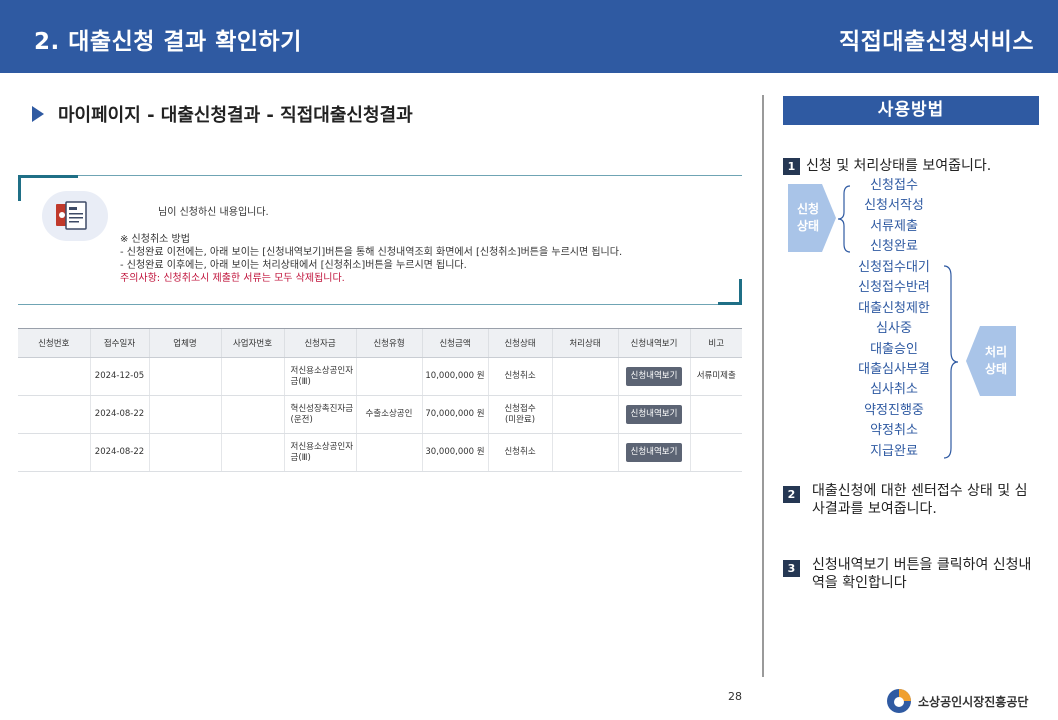  What do you see at coordinates (808, 217) in the screenshot?
I see `apply-state-label: 신청 상태` at bounding box center [808, 217].